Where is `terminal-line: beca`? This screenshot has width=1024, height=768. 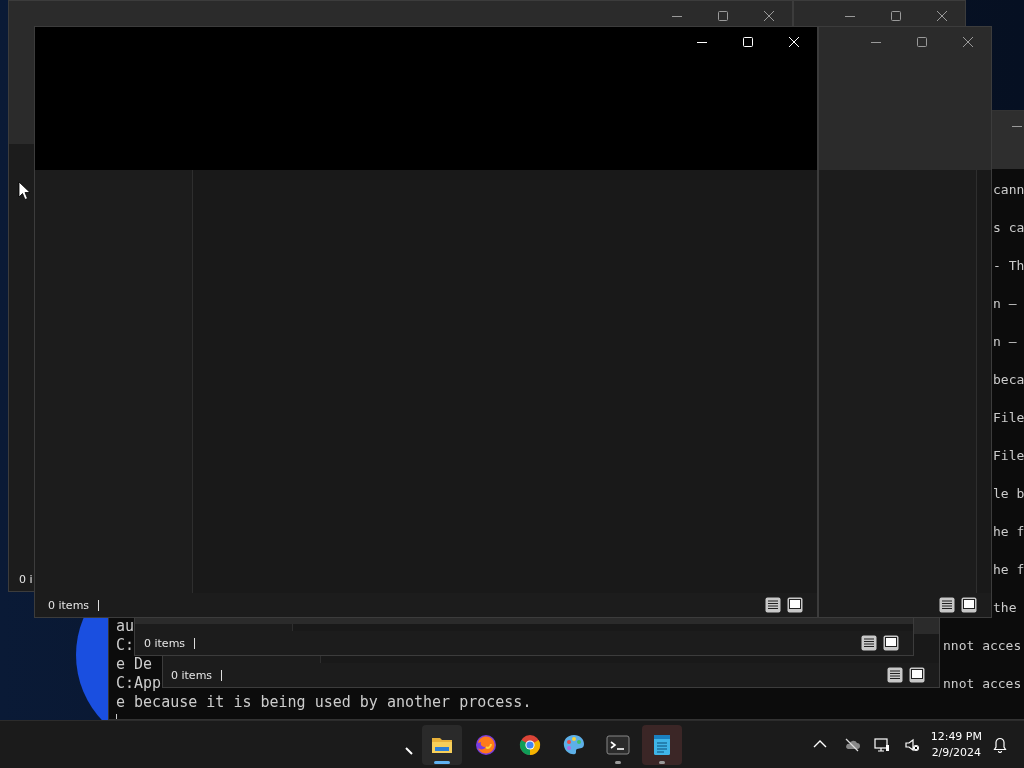
terminal-line: beca is located at coordinates (1008, 380).